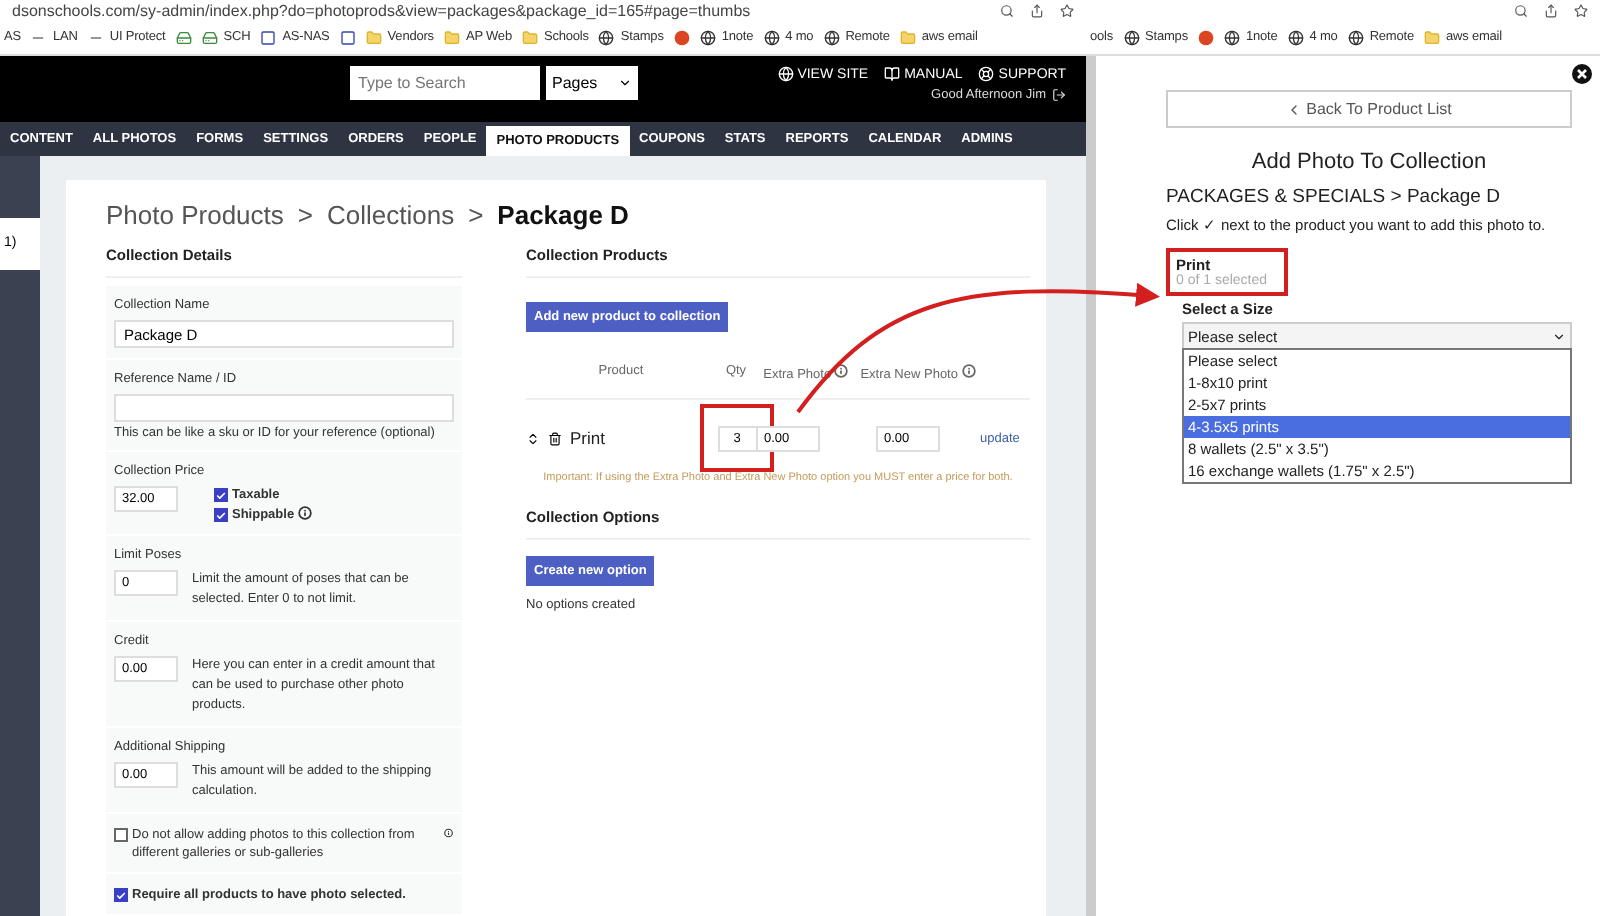 The image size is (1600, 916). What do you see at coordinates (555, 438) in the screenshot?
I see `trash-icon` at bounding box center [555, 438].